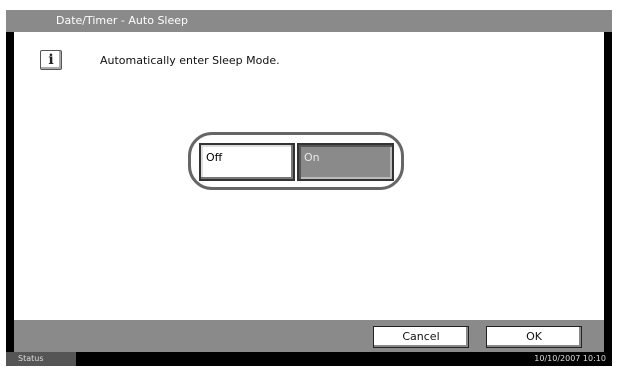 The image size is (618, 371). Describe the element at coordinates (247, 162) in the screenshot. I see `off-button: Off` at that location.